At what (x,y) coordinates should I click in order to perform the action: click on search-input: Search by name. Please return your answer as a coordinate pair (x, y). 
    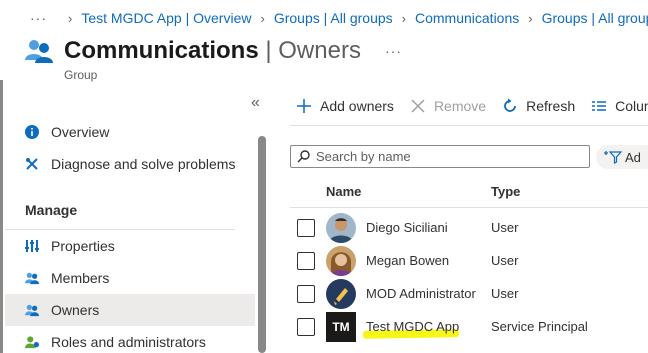
    Looking at the image, I should click on (440, 156).